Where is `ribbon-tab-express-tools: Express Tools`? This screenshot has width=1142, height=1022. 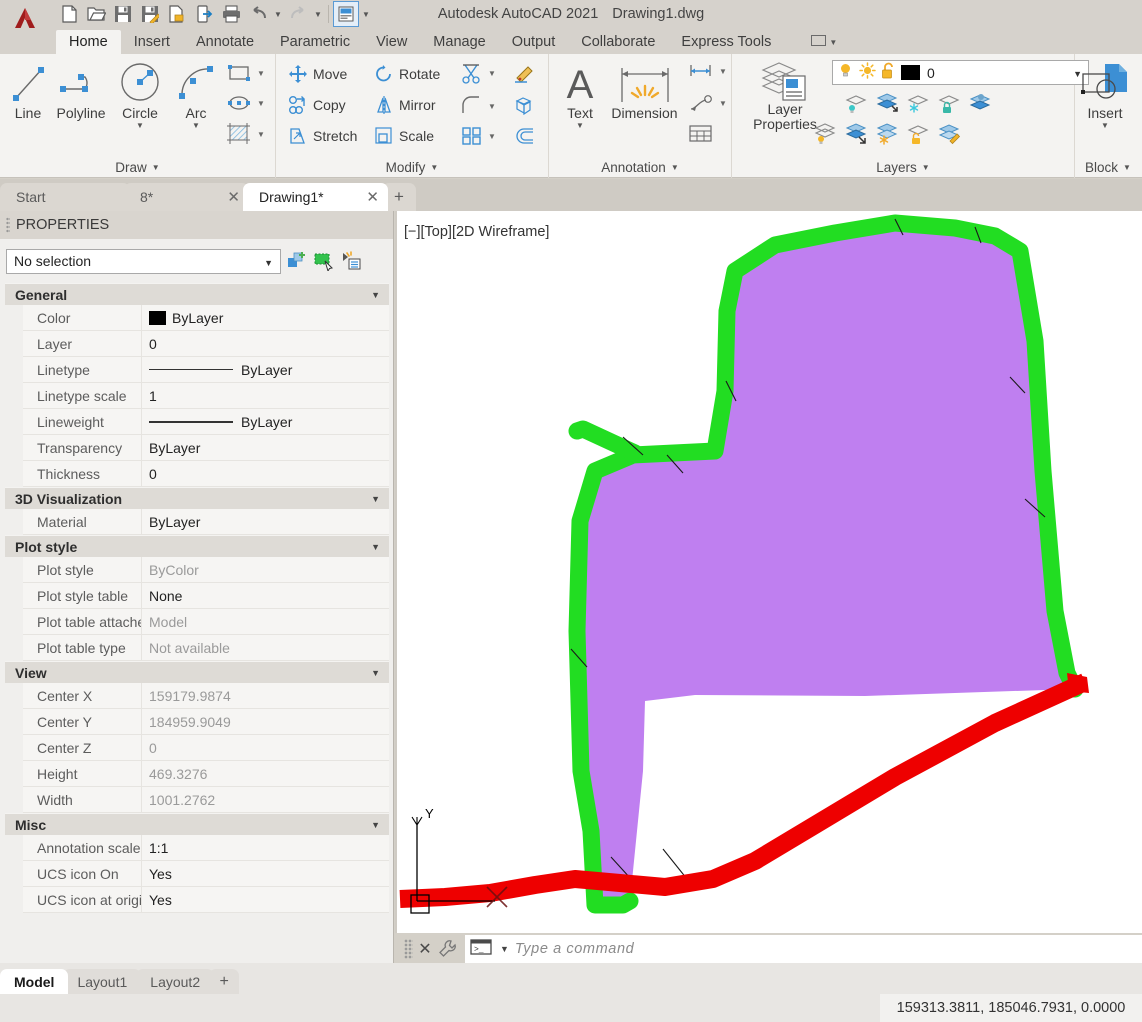
ribbon-tab-express-tools: Express Tools is located at coordinates (726, 42).